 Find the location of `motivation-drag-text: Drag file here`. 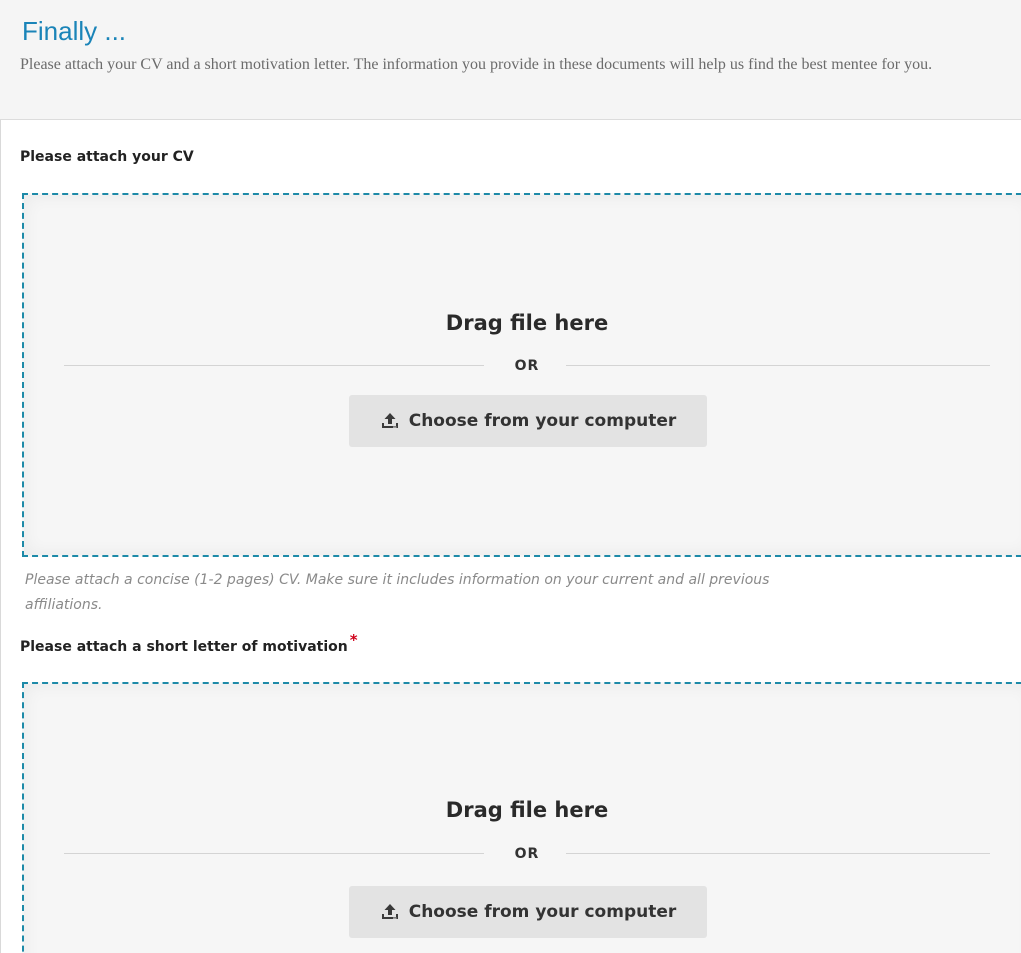

motivation-drag-text: Drag file here is located at coordinates (527, 810).